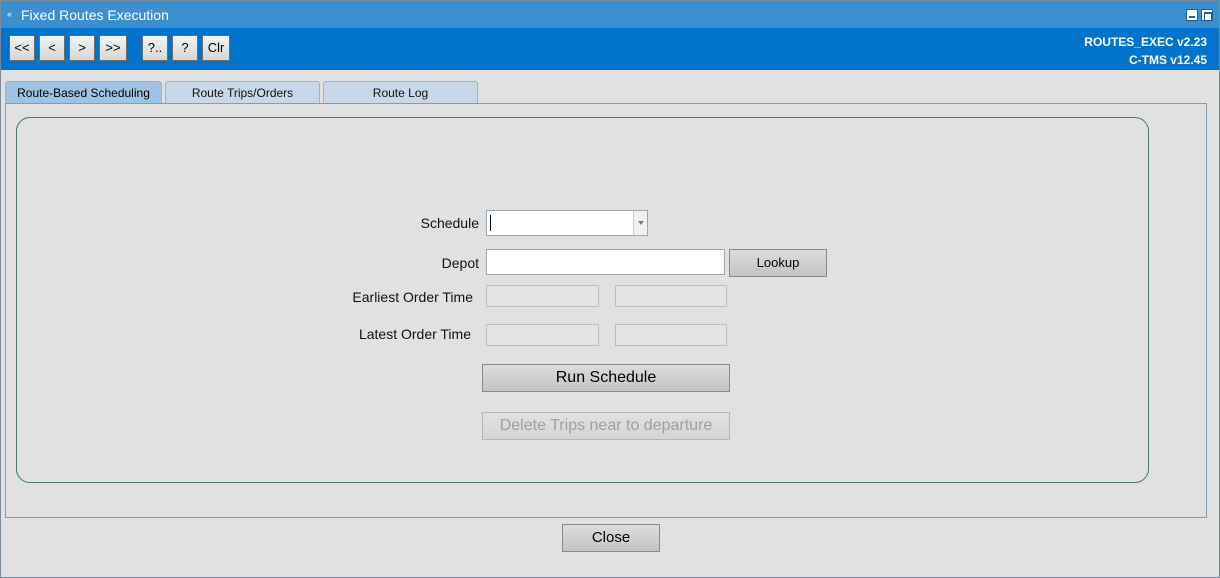  I want to click on earliest-order-time-field, so click(671, 296).